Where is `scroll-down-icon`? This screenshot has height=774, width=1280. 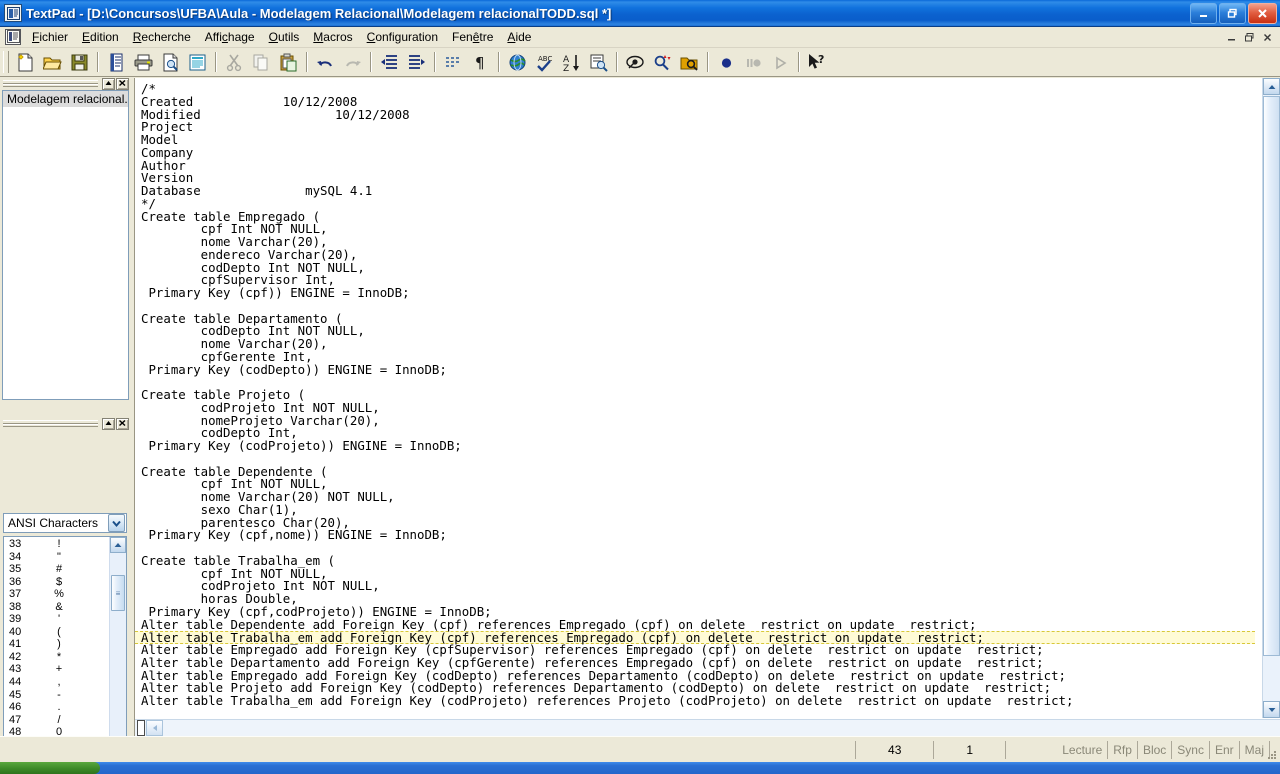
scroll-down-icon is located at coordinates (1271, 709).